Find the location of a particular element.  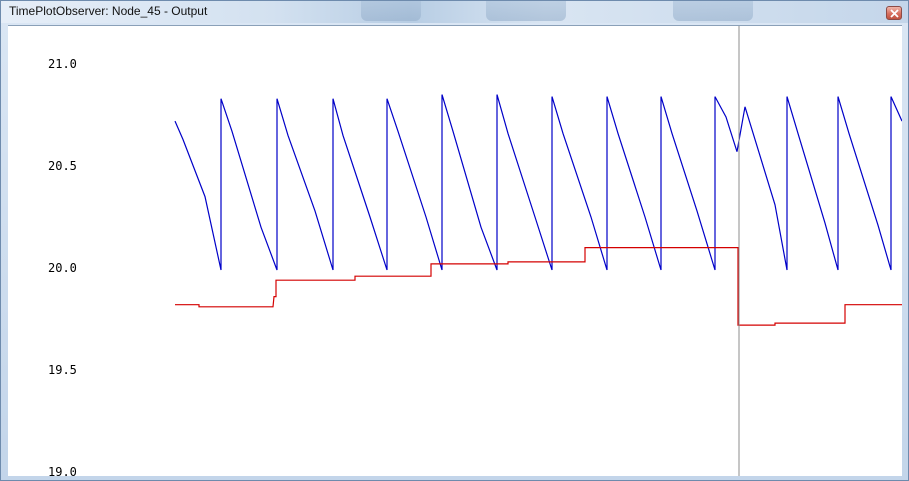

close-button is located at coordinates (894, 13).